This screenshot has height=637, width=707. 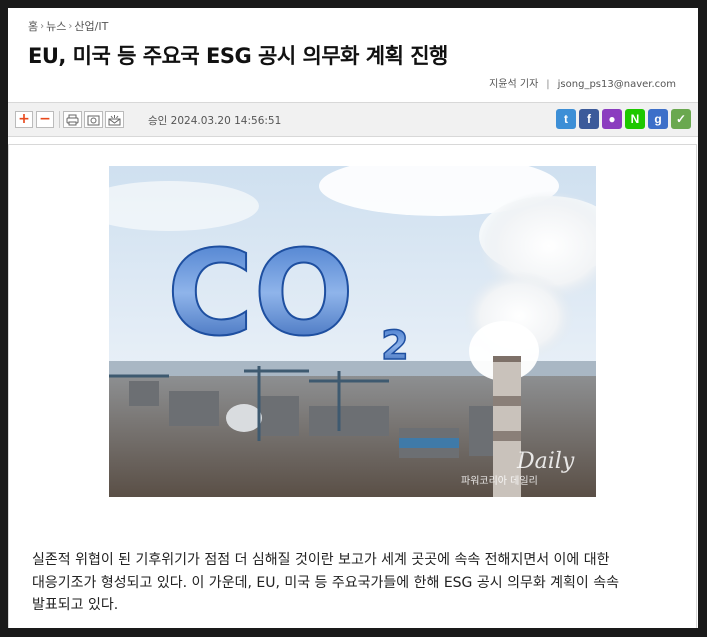 I want to click on article-title: EU, 미국 등 주요국 ESG 공시 의무화 계획 진행, so click(x=238, y=56).